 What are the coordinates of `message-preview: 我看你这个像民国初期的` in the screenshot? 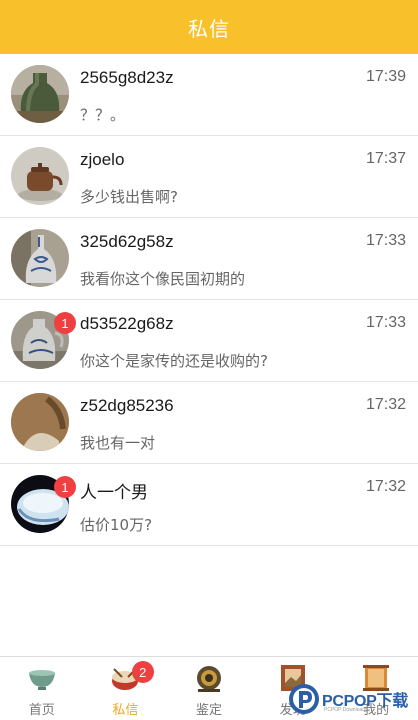 It's located at (163, 279).